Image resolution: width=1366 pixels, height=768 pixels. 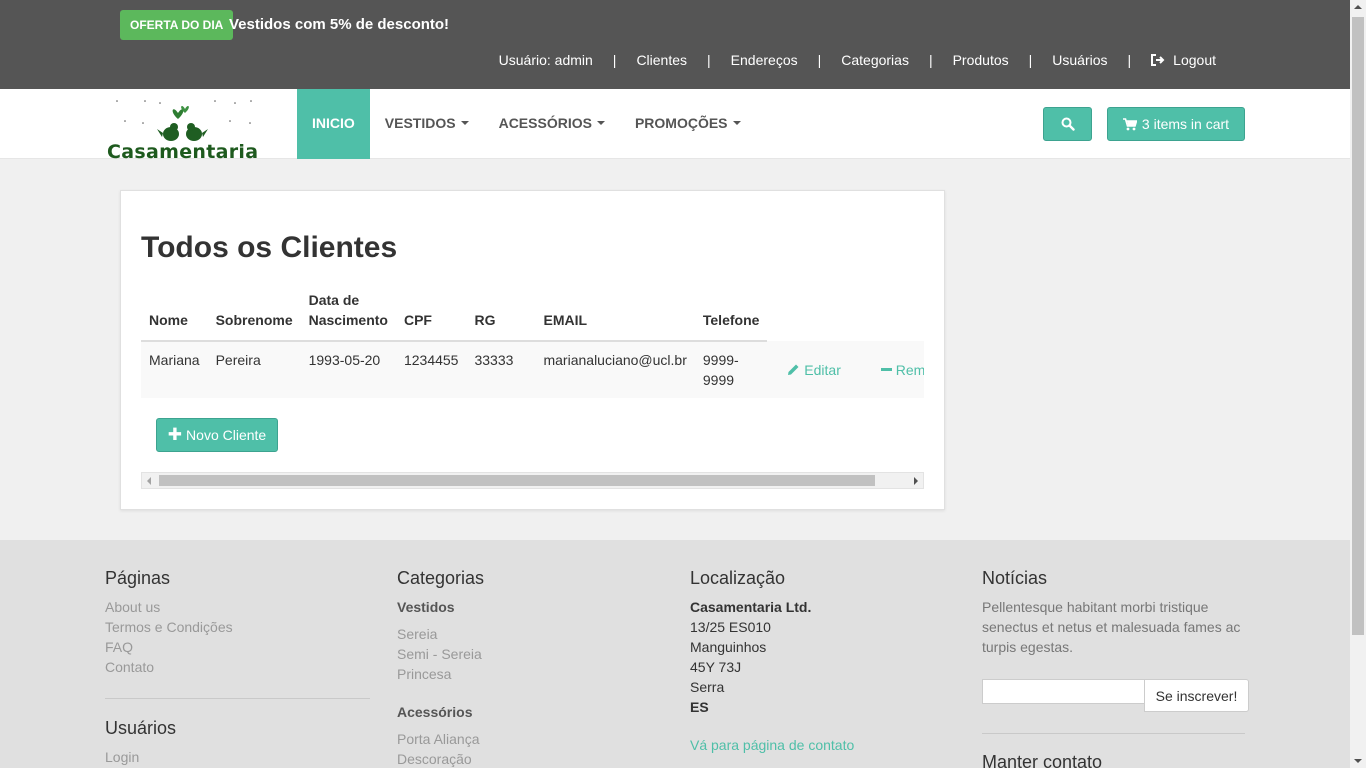 What do you see at coordinates (814, 369) in the screenshot?
I see `edit-button: Editar` at bounding box center [814, 369].